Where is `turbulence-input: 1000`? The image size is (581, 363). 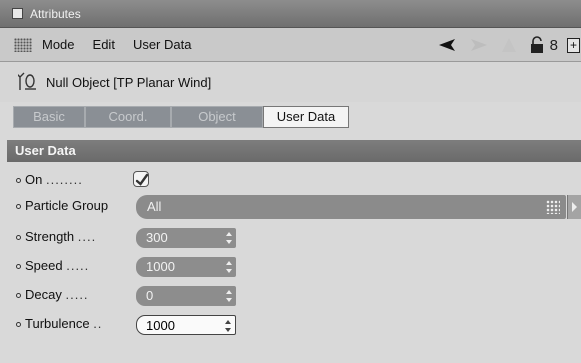
turbulence-input: 1000 is located at coordinates (186, 325).